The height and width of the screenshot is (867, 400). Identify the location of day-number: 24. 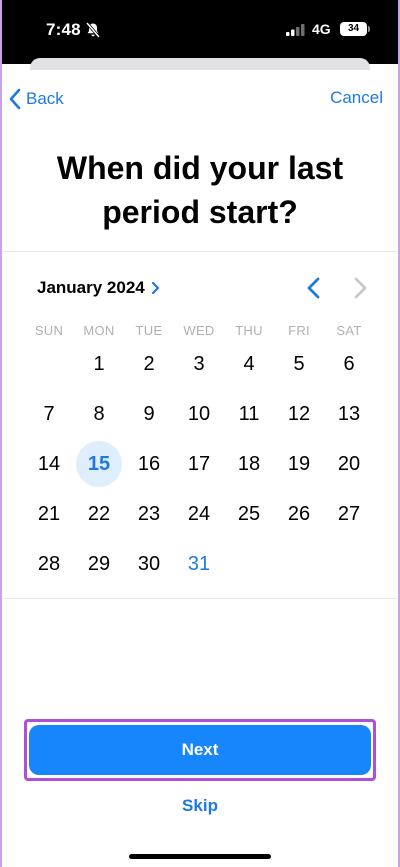
(199, 513).